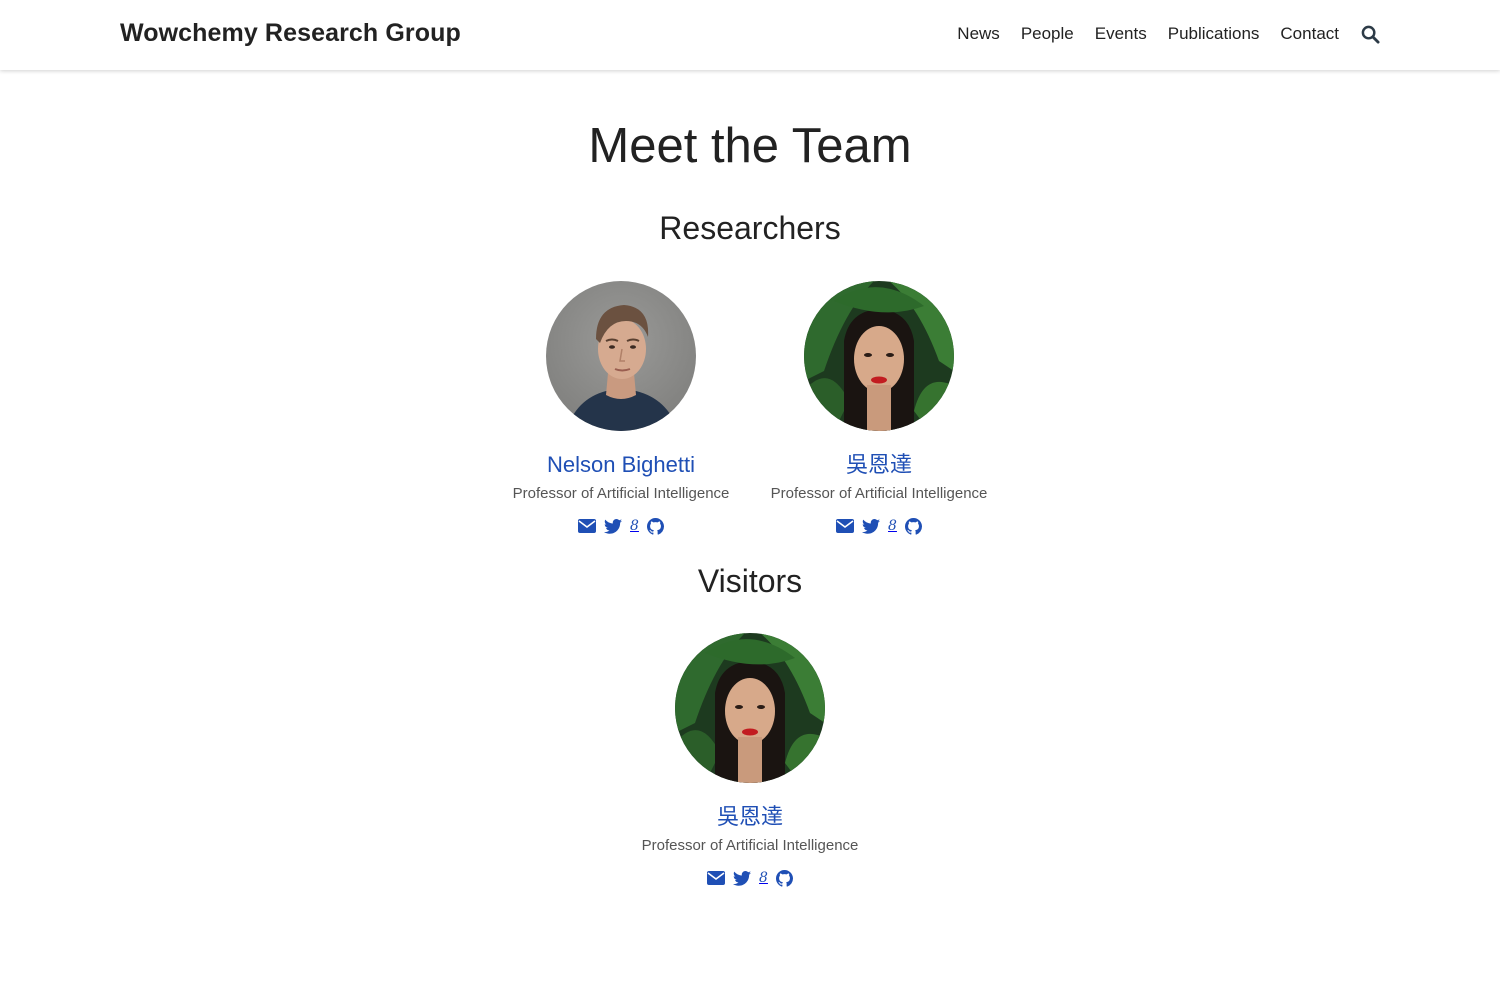 The image size is (1500, 1000). Describe the element at coordinates (1158, 34) in the screenshot. I see `main-nav: News People Events Publications Contact` at that location.